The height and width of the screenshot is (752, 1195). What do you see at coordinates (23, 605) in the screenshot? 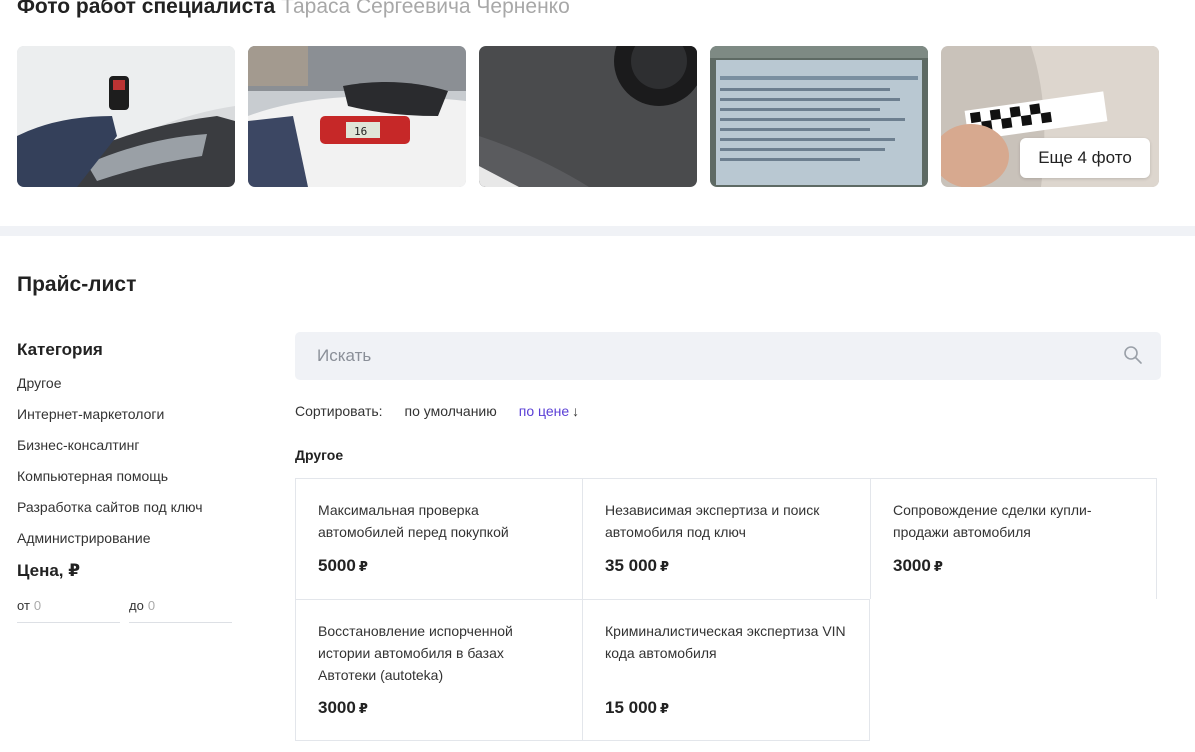
I see `price-from-label: от` at bounding box center [23, 605].